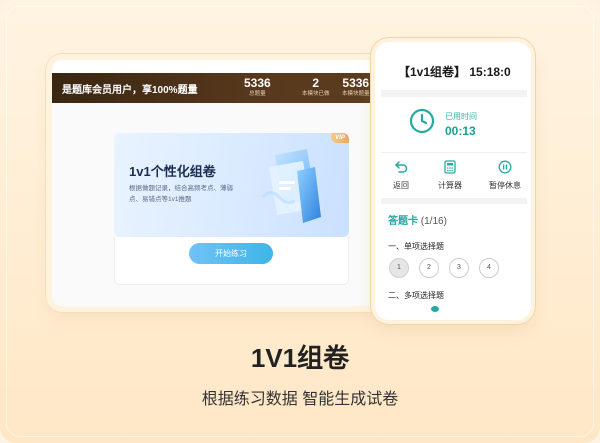 The height and width of the screenshot is (443, 600). What do you see at coordinates (459, 268) in the screenshot?
I see `question-number-button: 3` at bounding box center [459, 268].